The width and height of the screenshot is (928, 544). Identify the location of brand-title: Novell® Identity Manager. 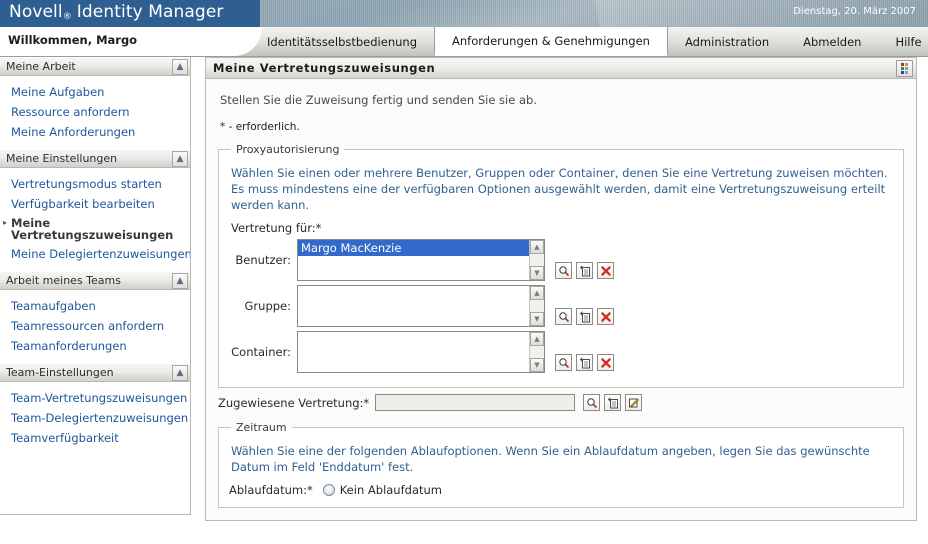
(116, 12).